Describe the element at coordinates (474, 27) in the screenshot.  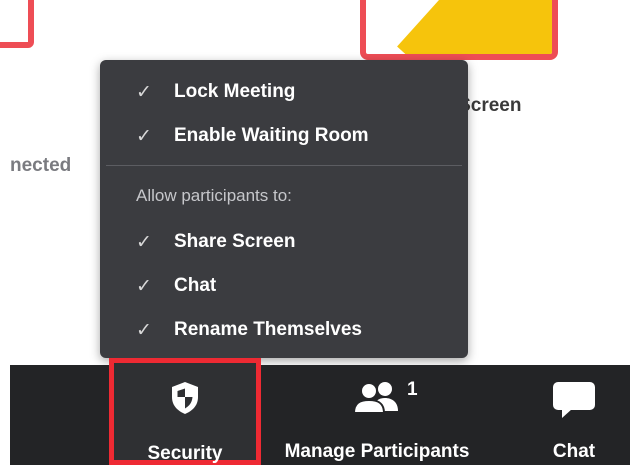
I see `share-screen-tile-stripe` at that location.